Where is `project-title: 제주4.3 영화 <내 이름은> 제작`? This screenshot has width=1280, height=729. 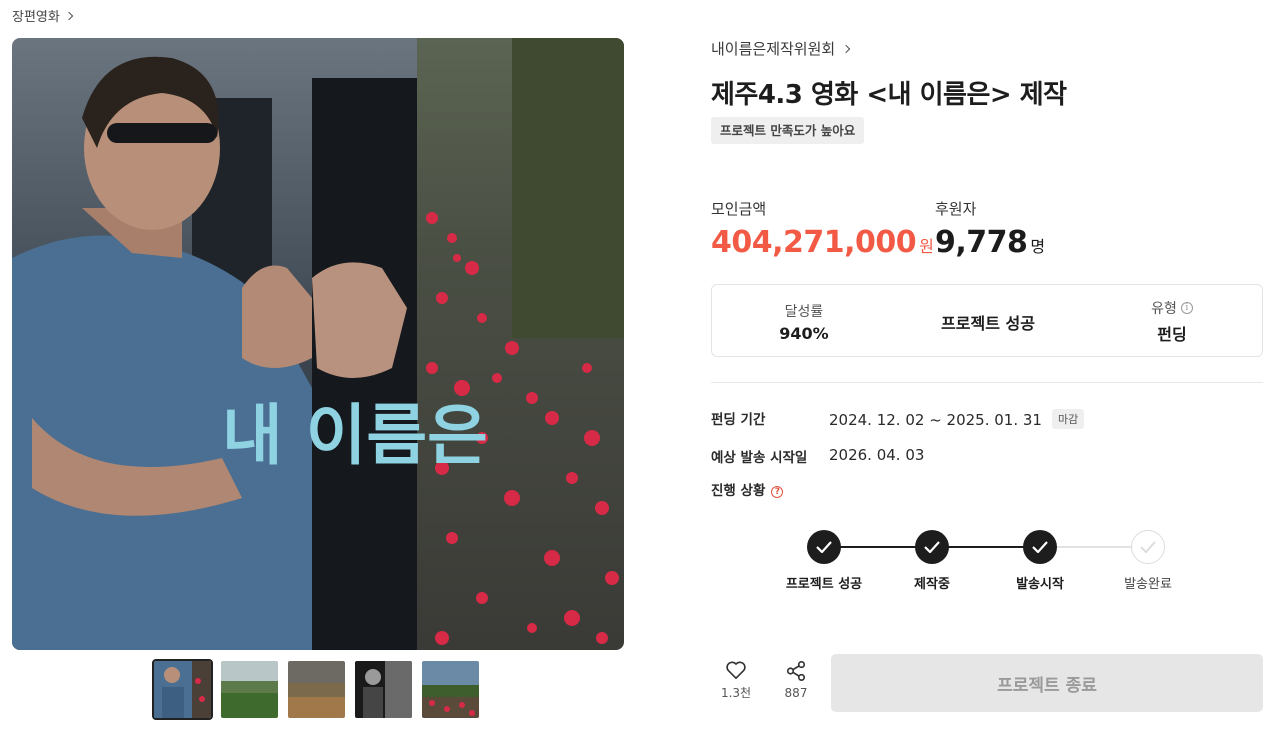
project-title: 제주4.3 영화 <내 이름은> 제작 is located at coordinates (889, 95).